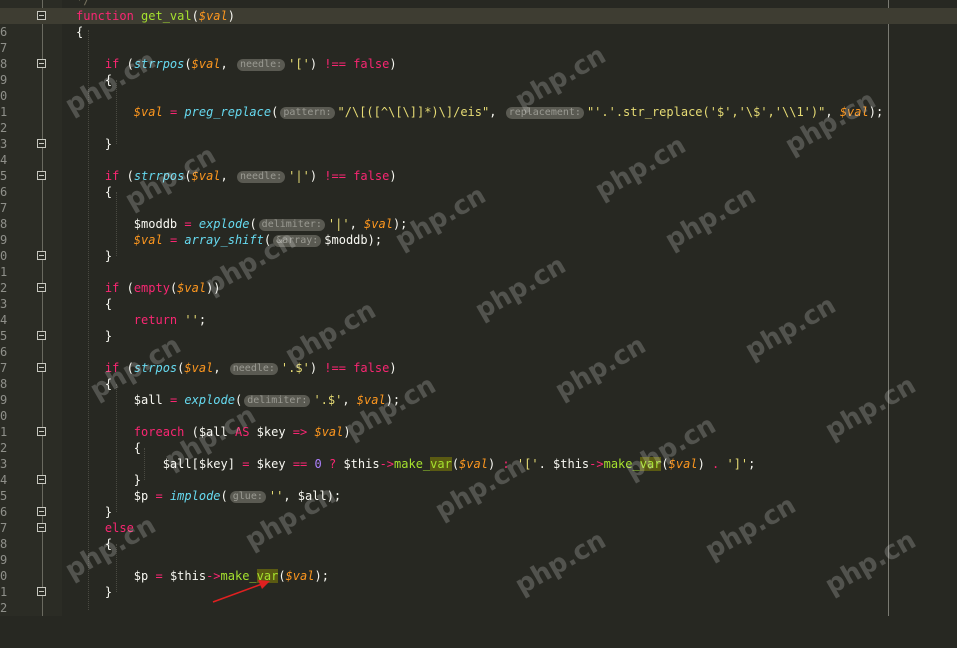 Image resolution: width=957 pixels, height=648 pixels. What do you see at coordinates (478, 87) in the screenshot?
I see `code-line: 0 {` at bounding box center [478, 87].